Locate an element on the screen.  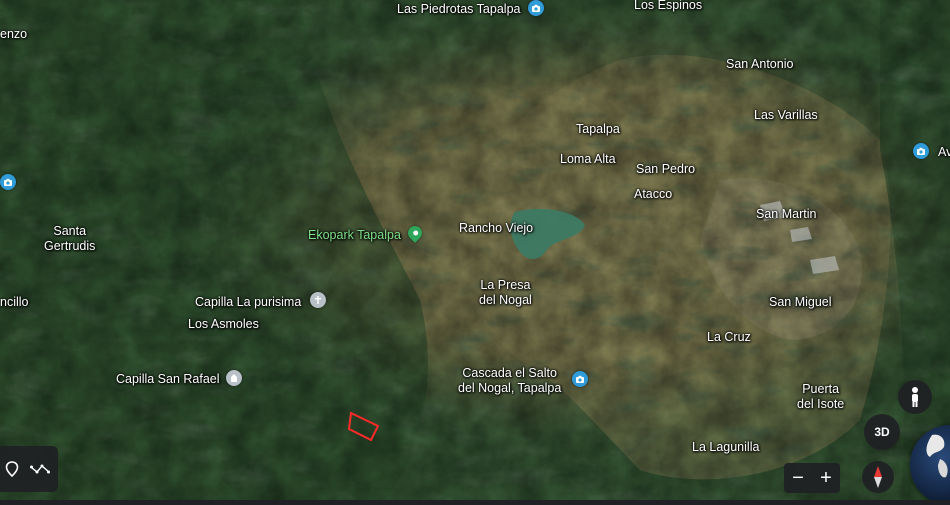
location-pin-icon is located at coordinates (13, 469).